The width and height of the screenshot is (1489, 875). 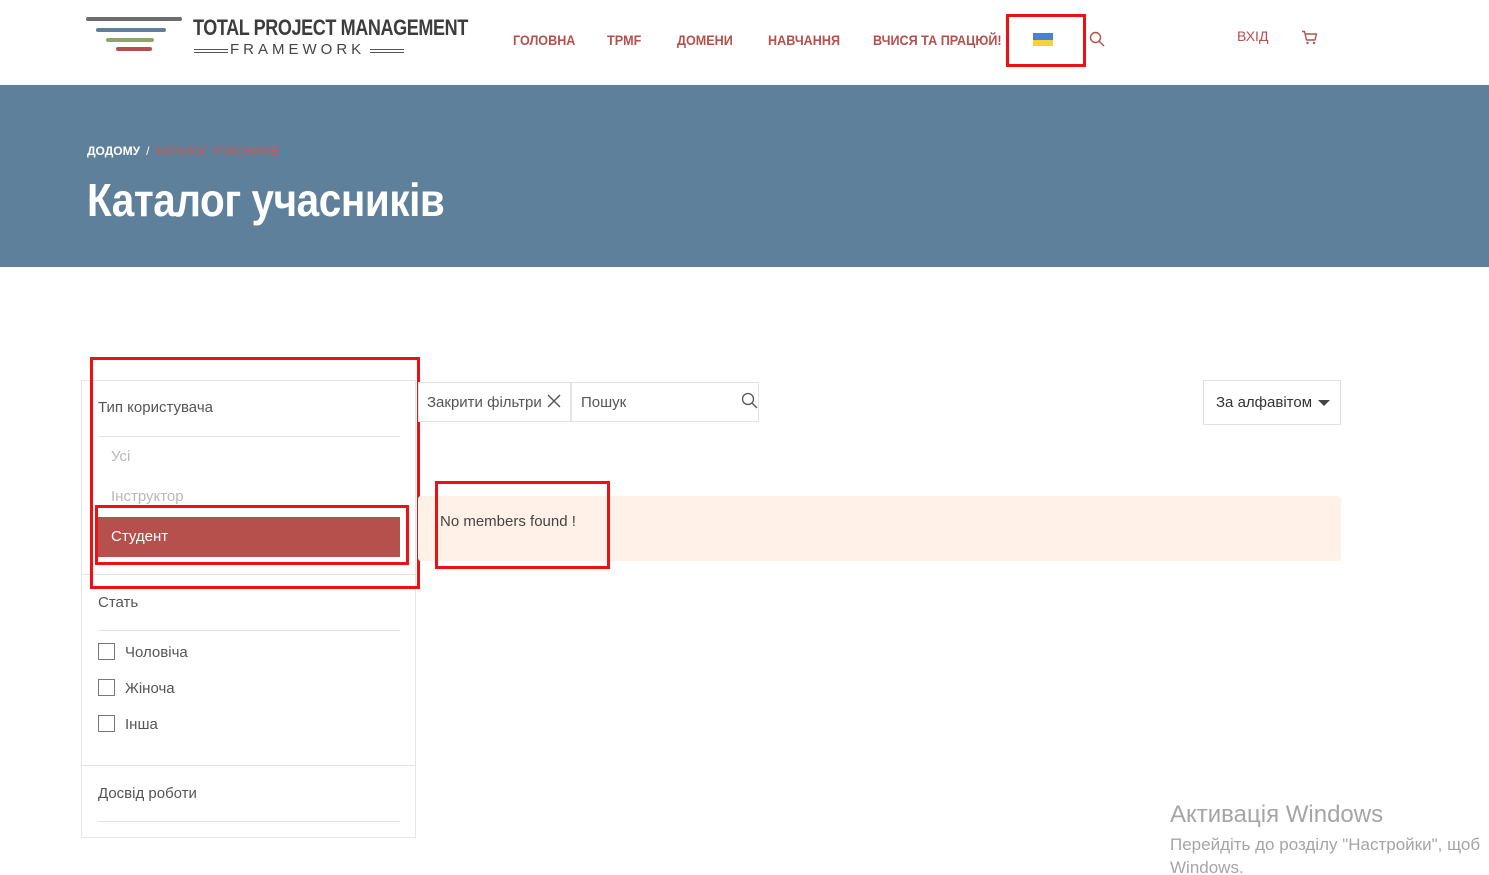 What do you see at coordinates (1264, 402) in the screenshot?
I see `sort-selected-value: За алфавітом` at bounding box center [1264, 402].